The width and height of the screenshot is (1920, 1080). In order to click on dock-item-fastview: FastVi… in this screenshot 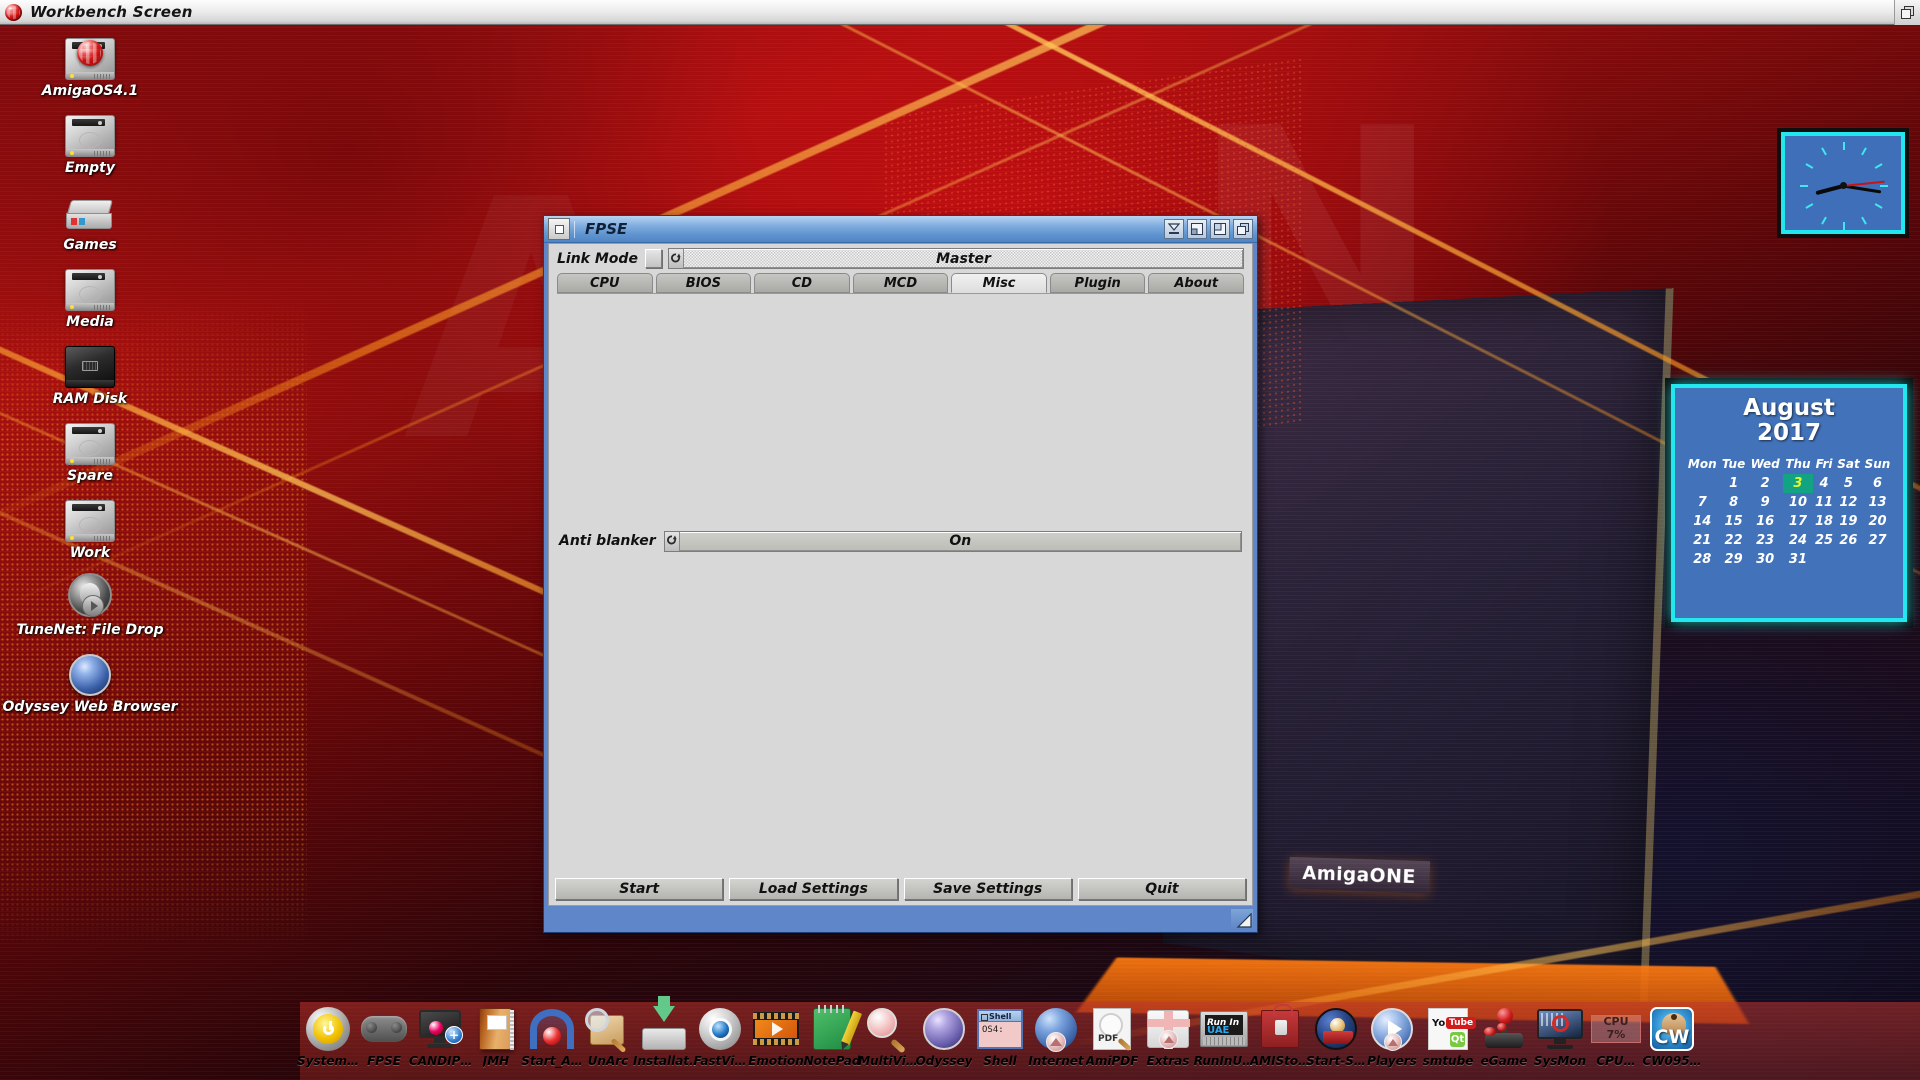, I will do `click(720, 1036)`.